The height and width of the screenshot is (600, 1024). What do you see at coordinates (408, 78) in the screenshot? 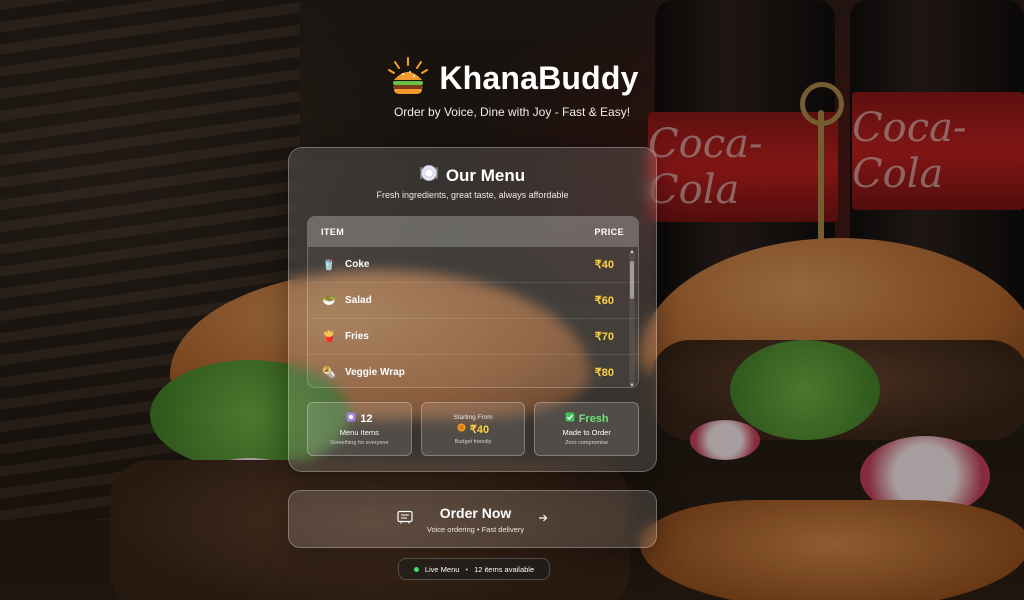
I see `burger-icon` at bounding box center [408, 78].